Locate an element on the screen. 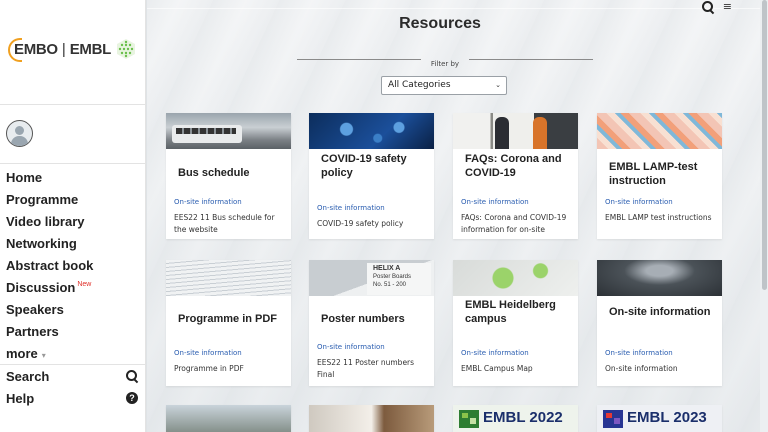 The image size is (768, 432). hamburger-menu-icon: ≡ is located at coordinates (727, 6).